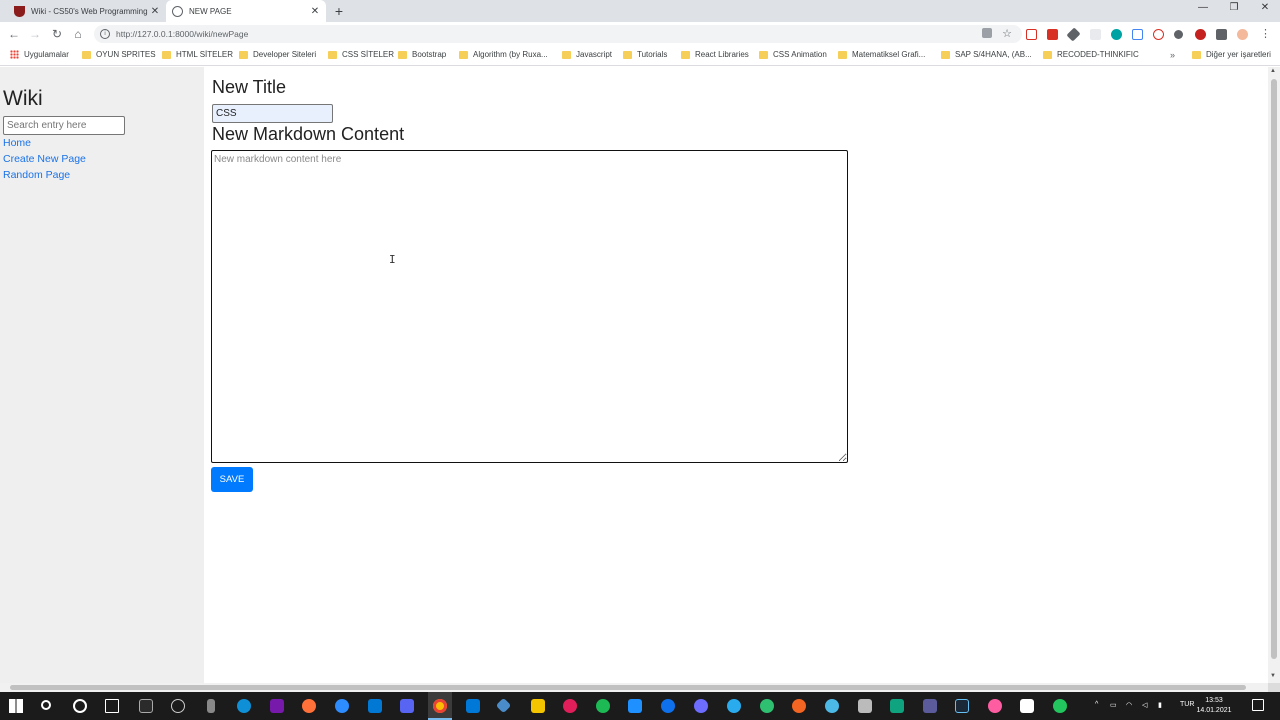  What do you see at coordinates (645, 54) in the screenshot?
I see `bookmark-item: Tutorials` at bounding box center [645, 54].